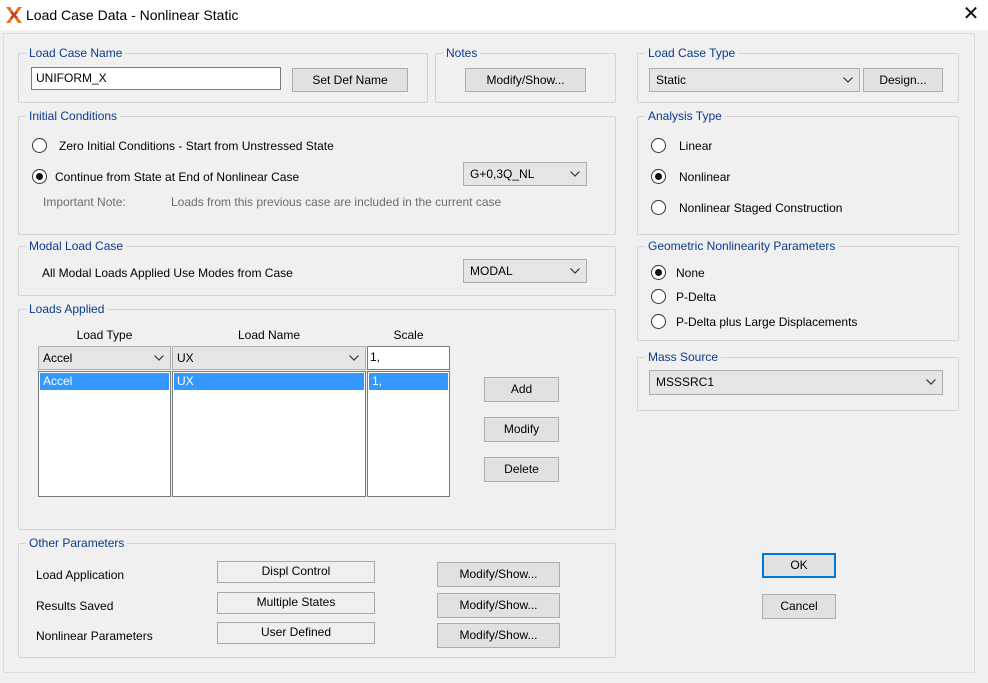 The width and height of the screenshot is (988, 683). I want to click on mass-source-value: MSSSRC1, so click(685, 382).